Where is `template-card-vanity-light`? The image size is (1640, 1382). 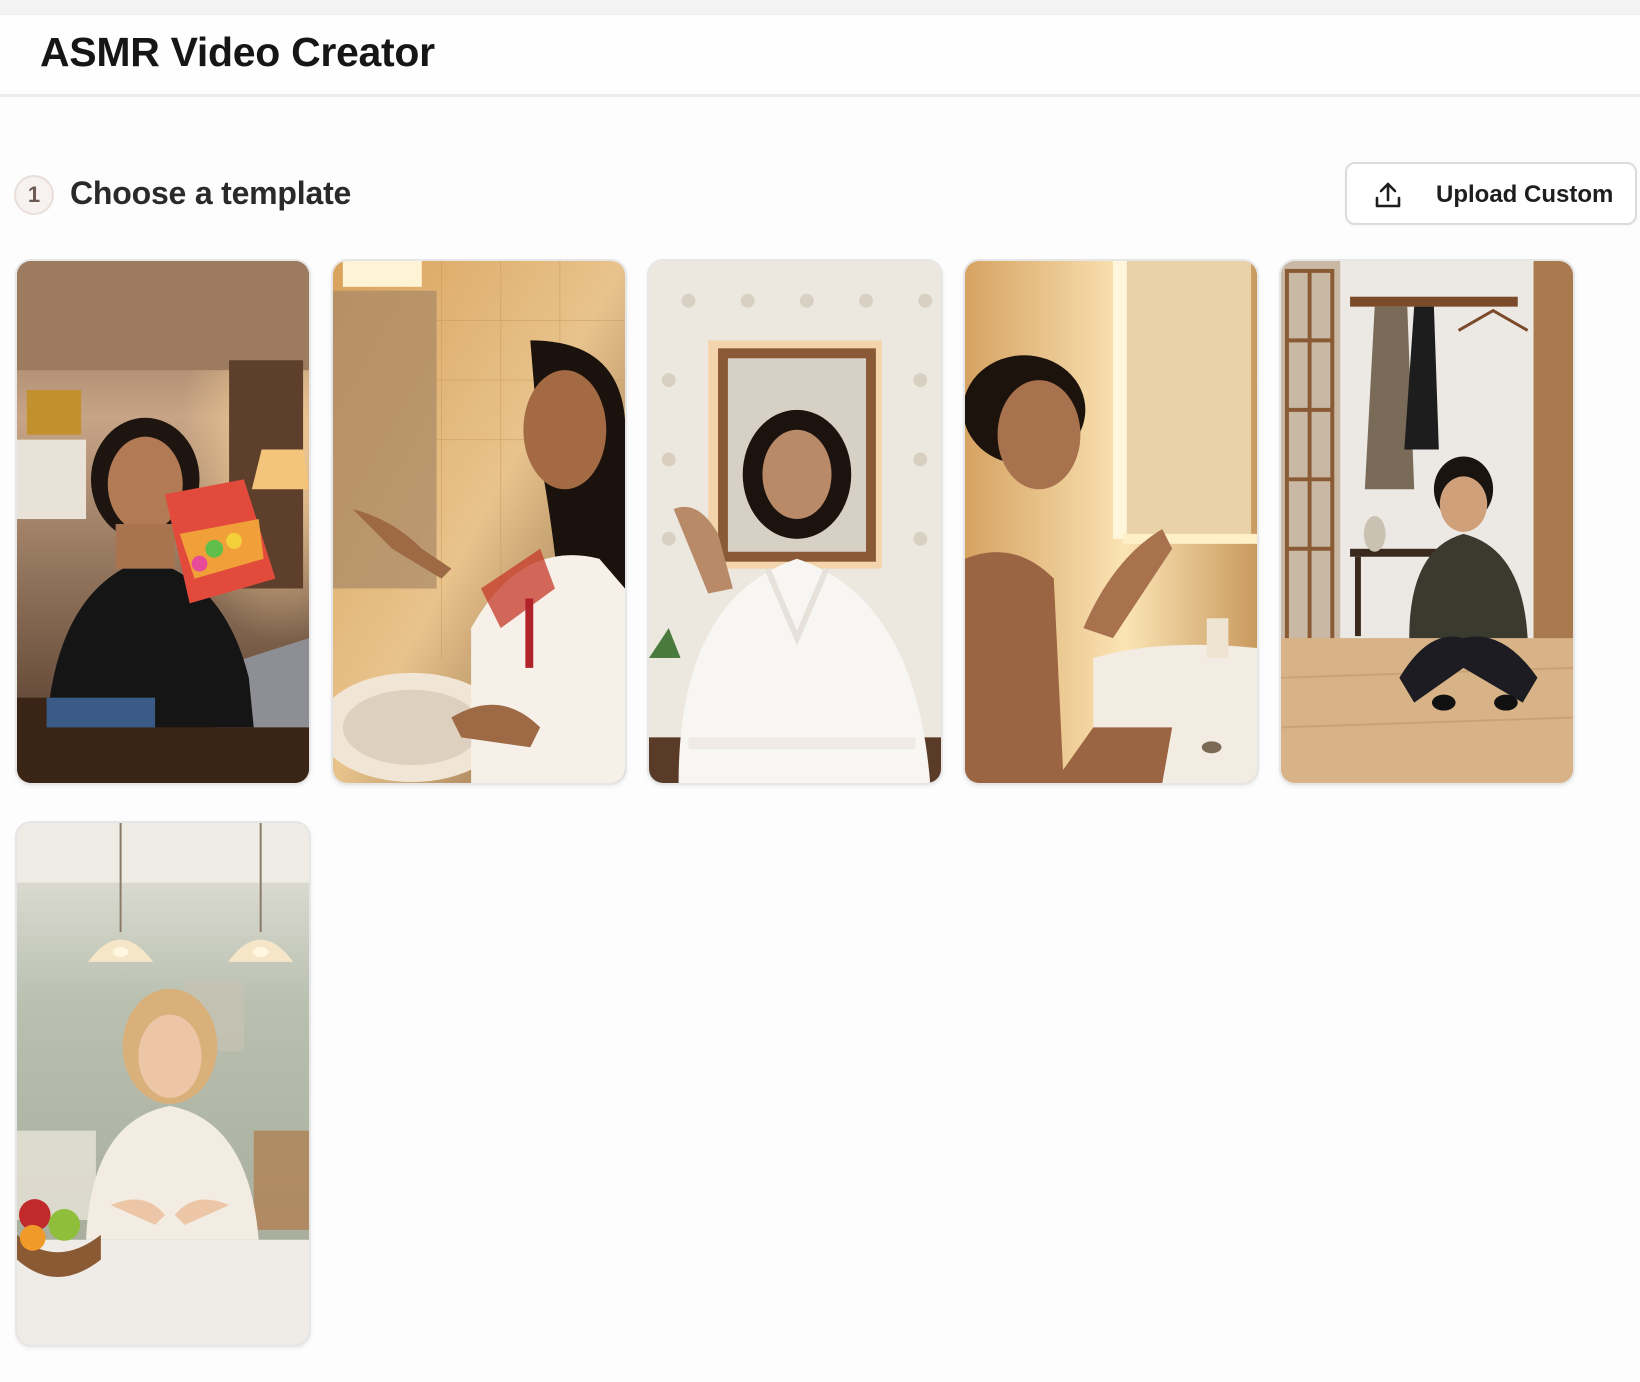 template-card-vanity-light is located at coordinates (1111, 522).